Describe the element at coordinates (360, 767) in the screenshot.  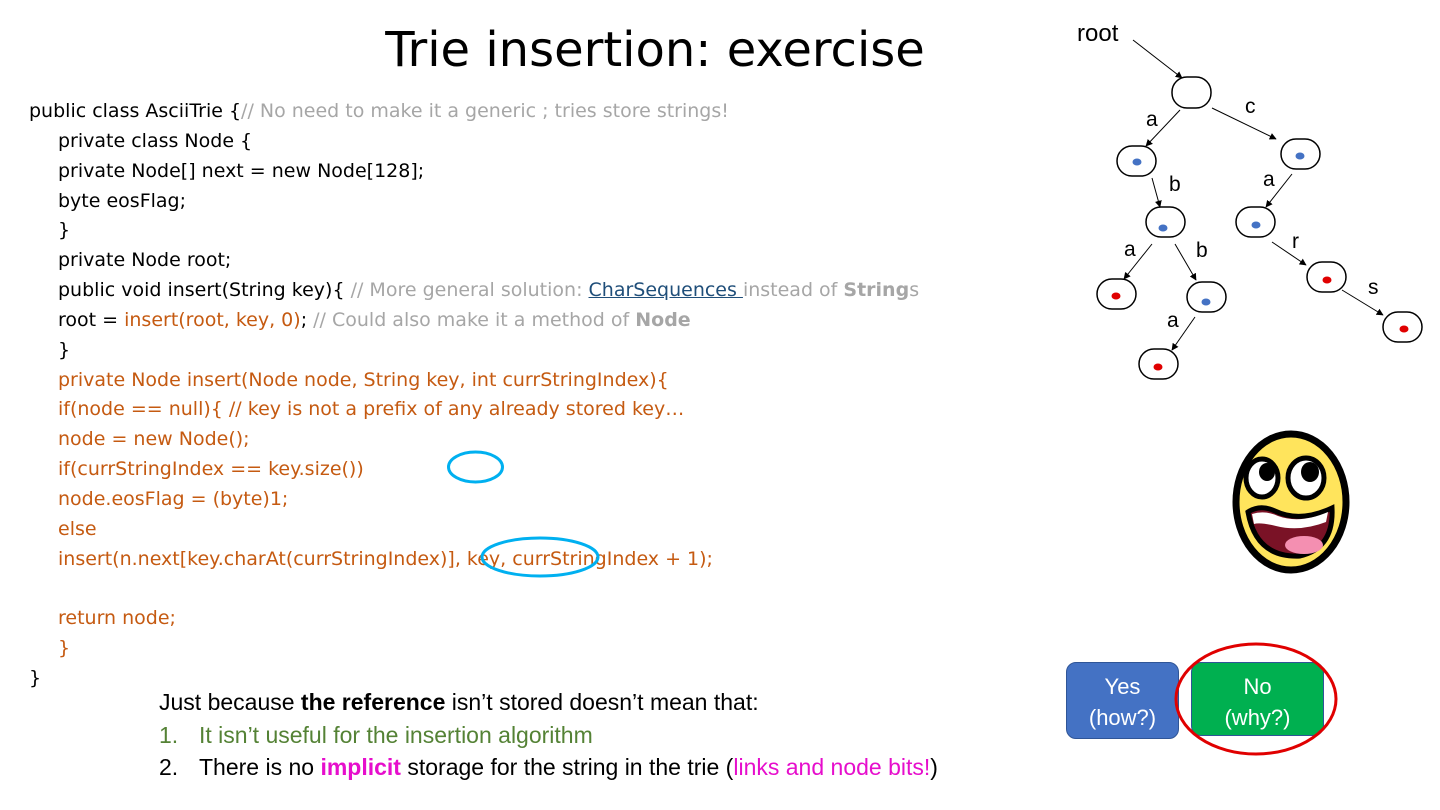
I see `list-emphasis: implicit` at that location.